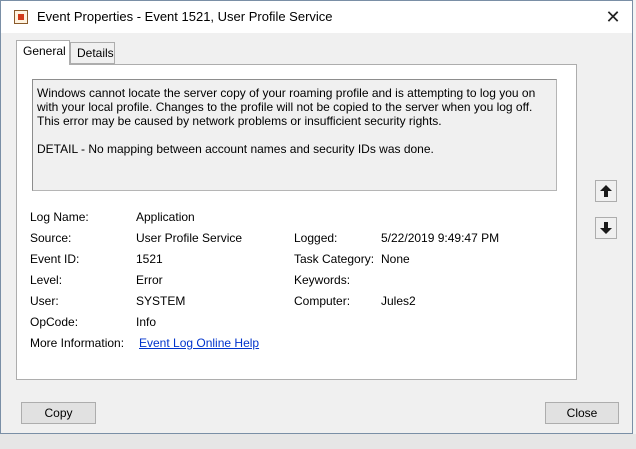  What do you see at coordinates (582, 413) in the screenshot?
I see `close-button: Close` at bounding box center [582, 413].